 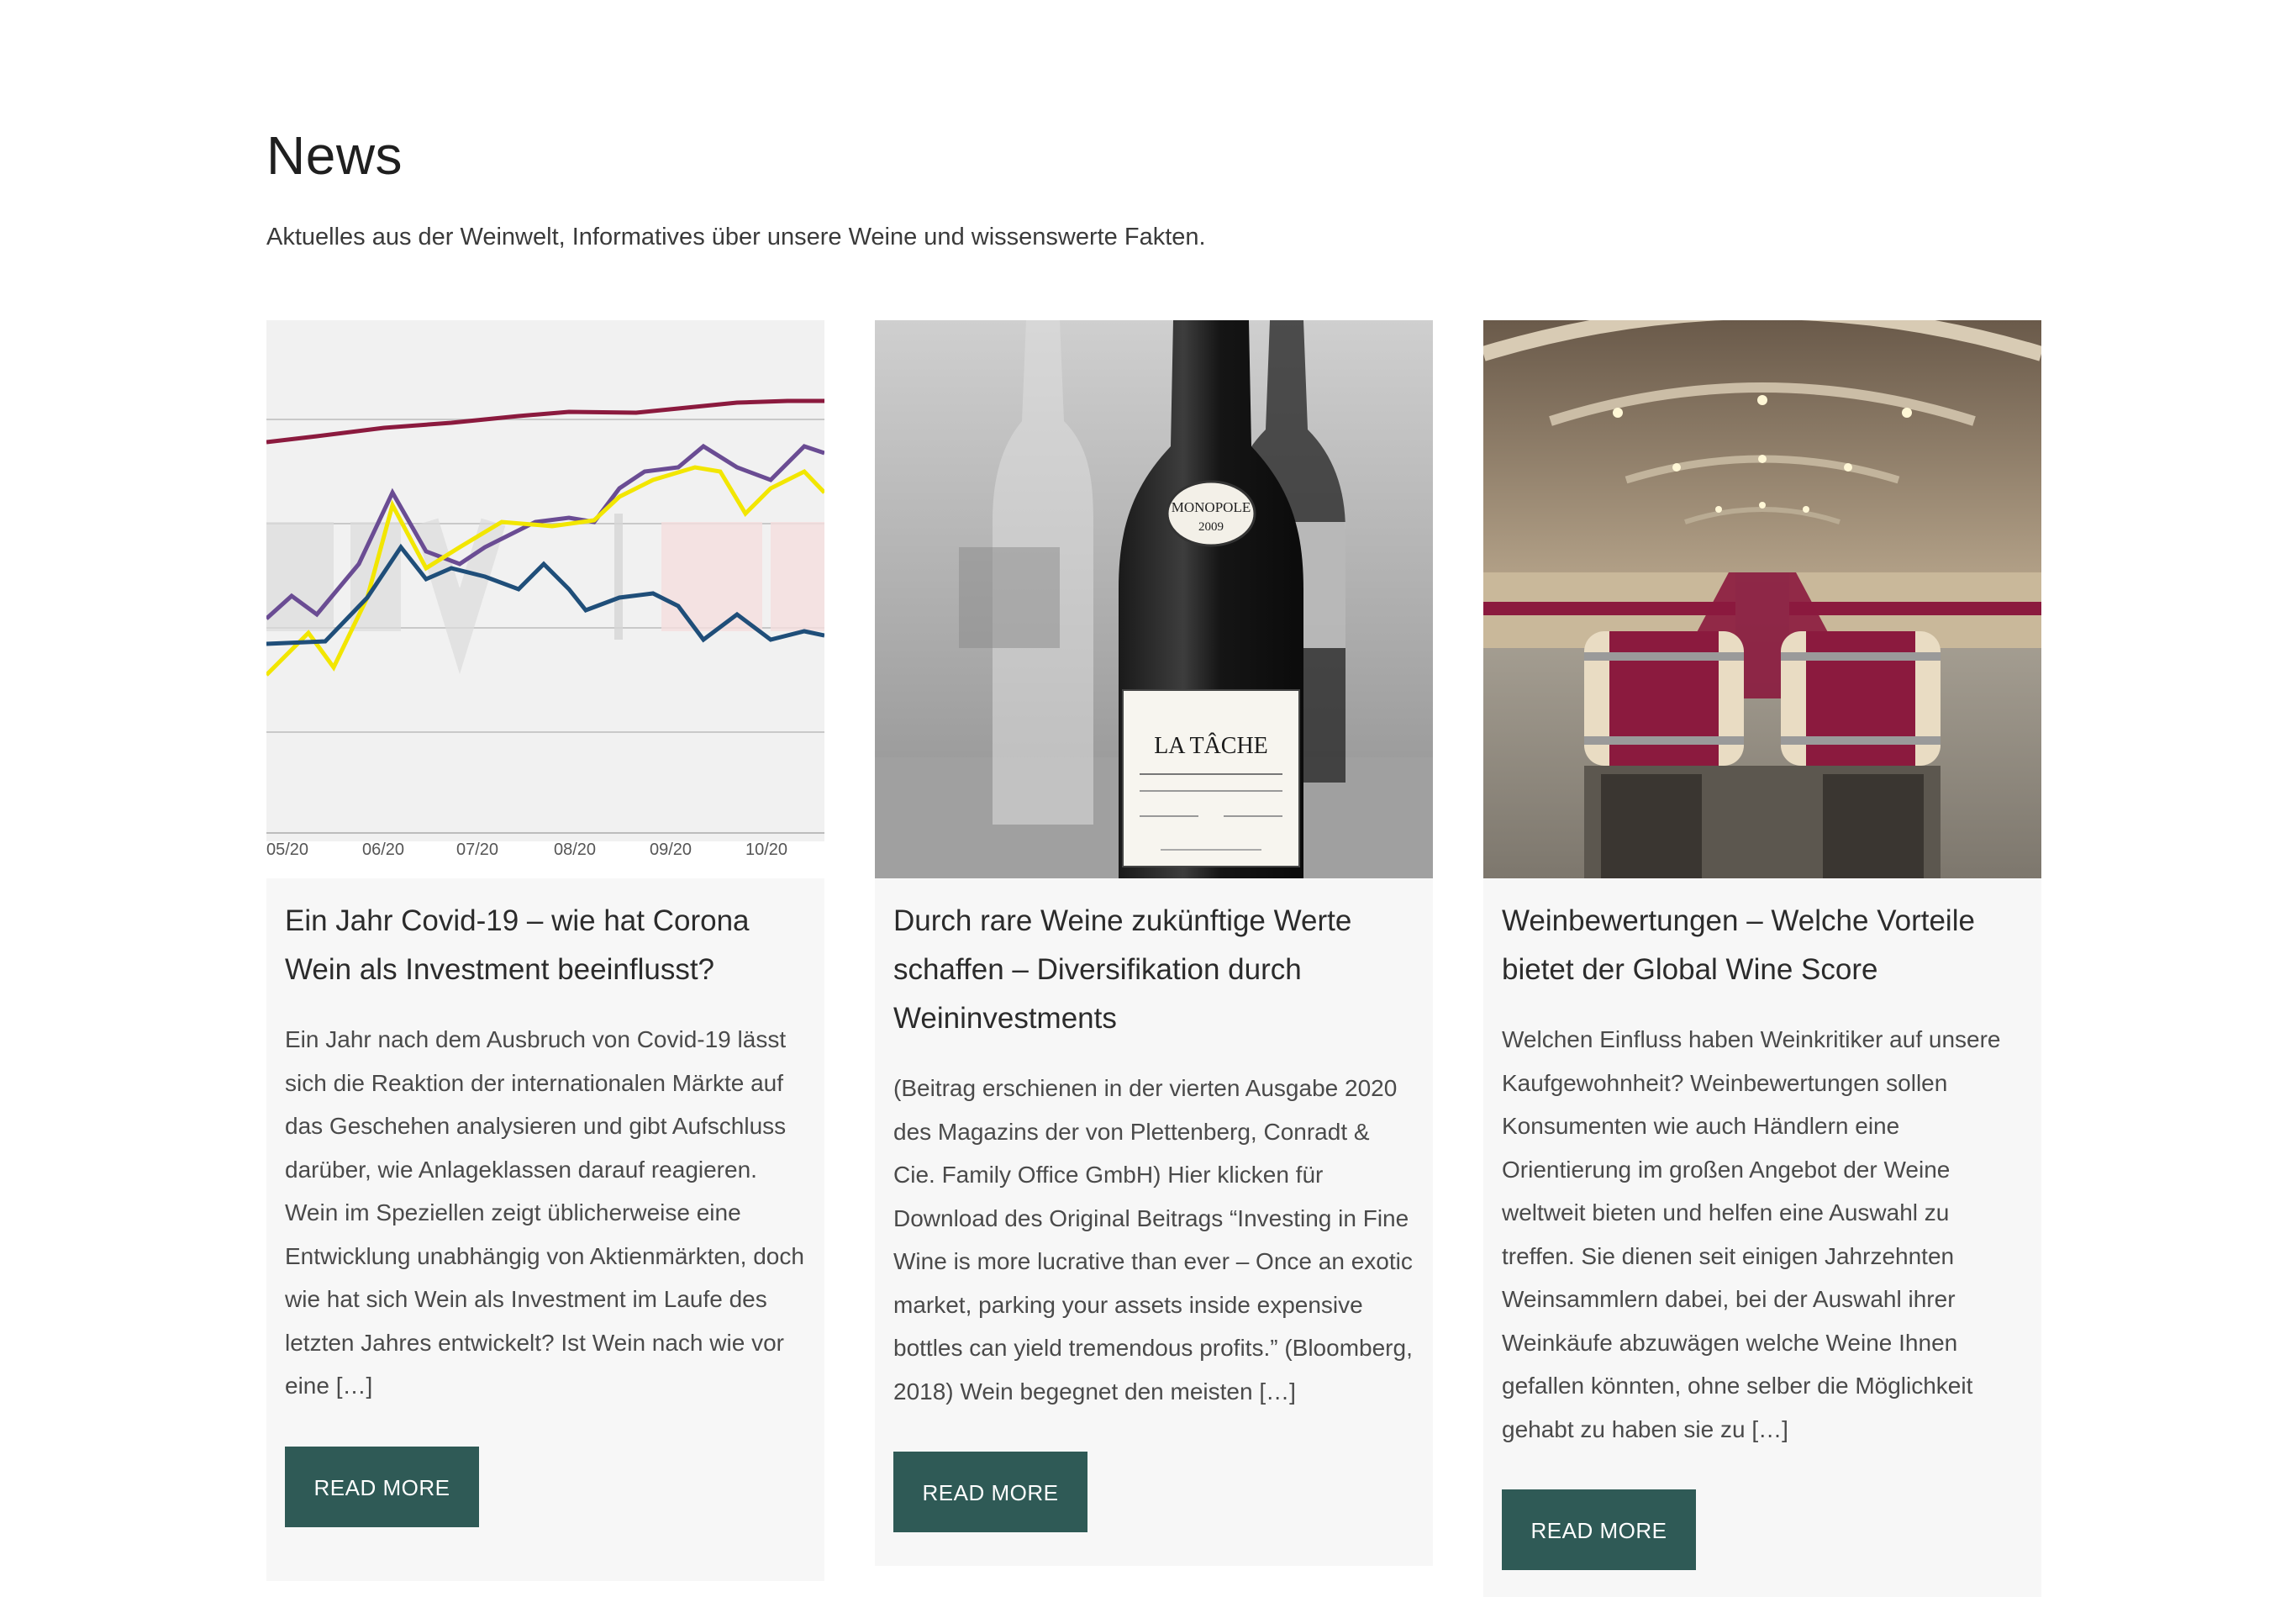 I want to click on svg-text: 07/20, so click(x=477, y=850).